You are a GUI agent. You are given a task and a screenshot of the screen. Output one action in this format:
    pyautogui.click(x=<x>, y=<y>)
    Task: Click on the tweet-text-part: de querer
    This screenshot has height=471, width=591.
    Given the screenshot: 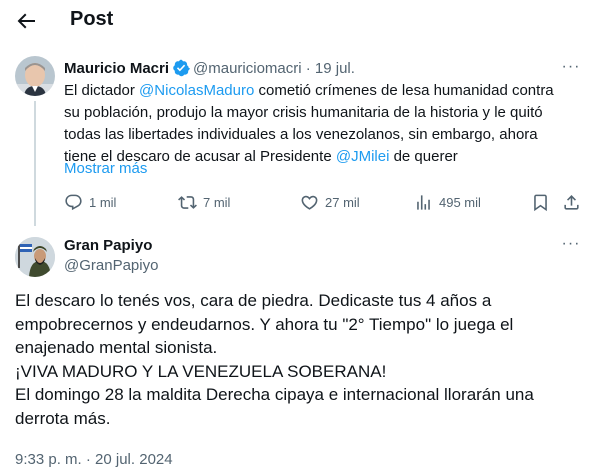 What is the action you would take?
    pyautogui.click(x=423, y=156)
    